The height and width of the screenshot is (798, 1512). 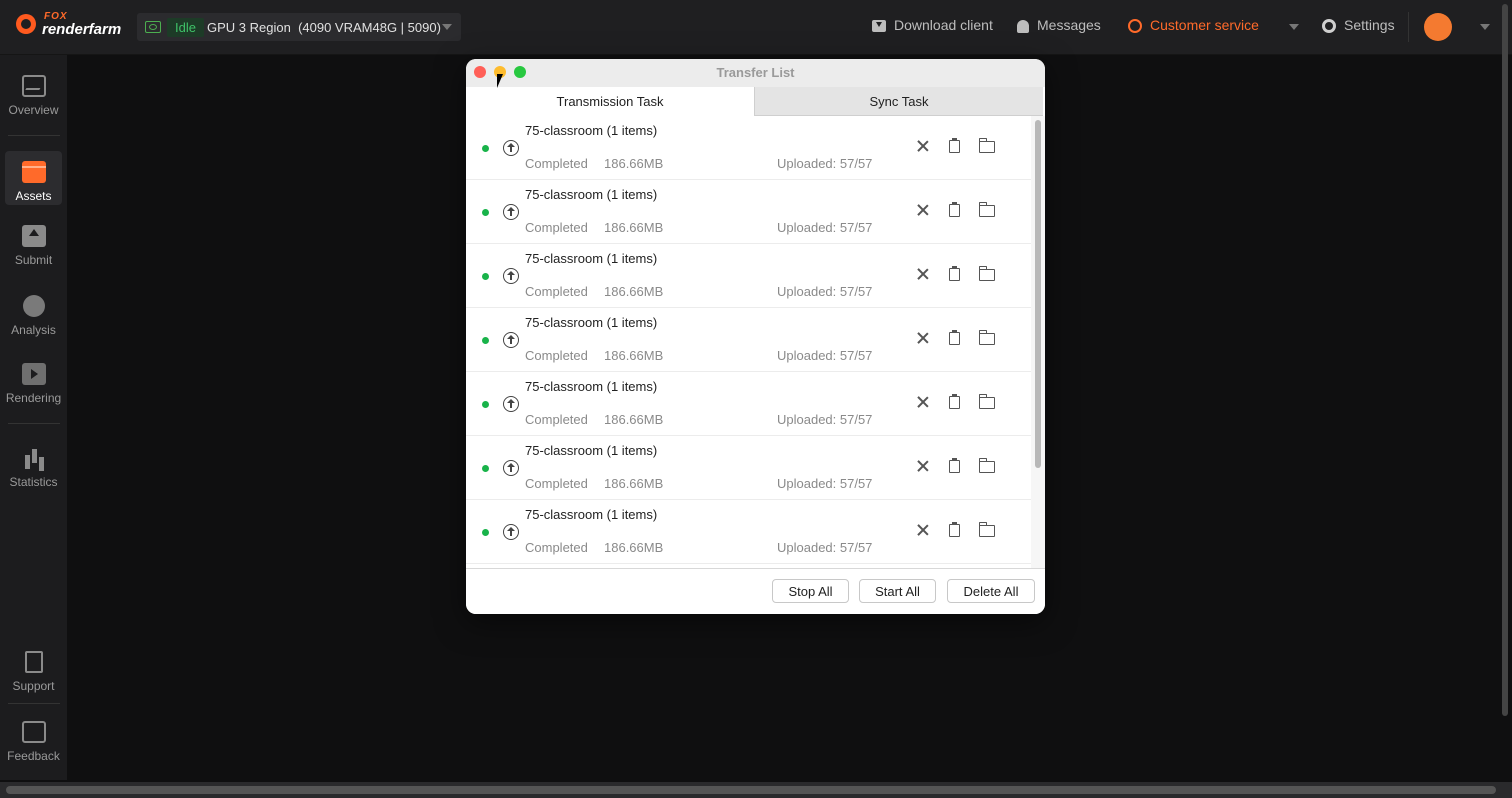 I want to click on bar-chart-icon, so click(x=34, y=458).